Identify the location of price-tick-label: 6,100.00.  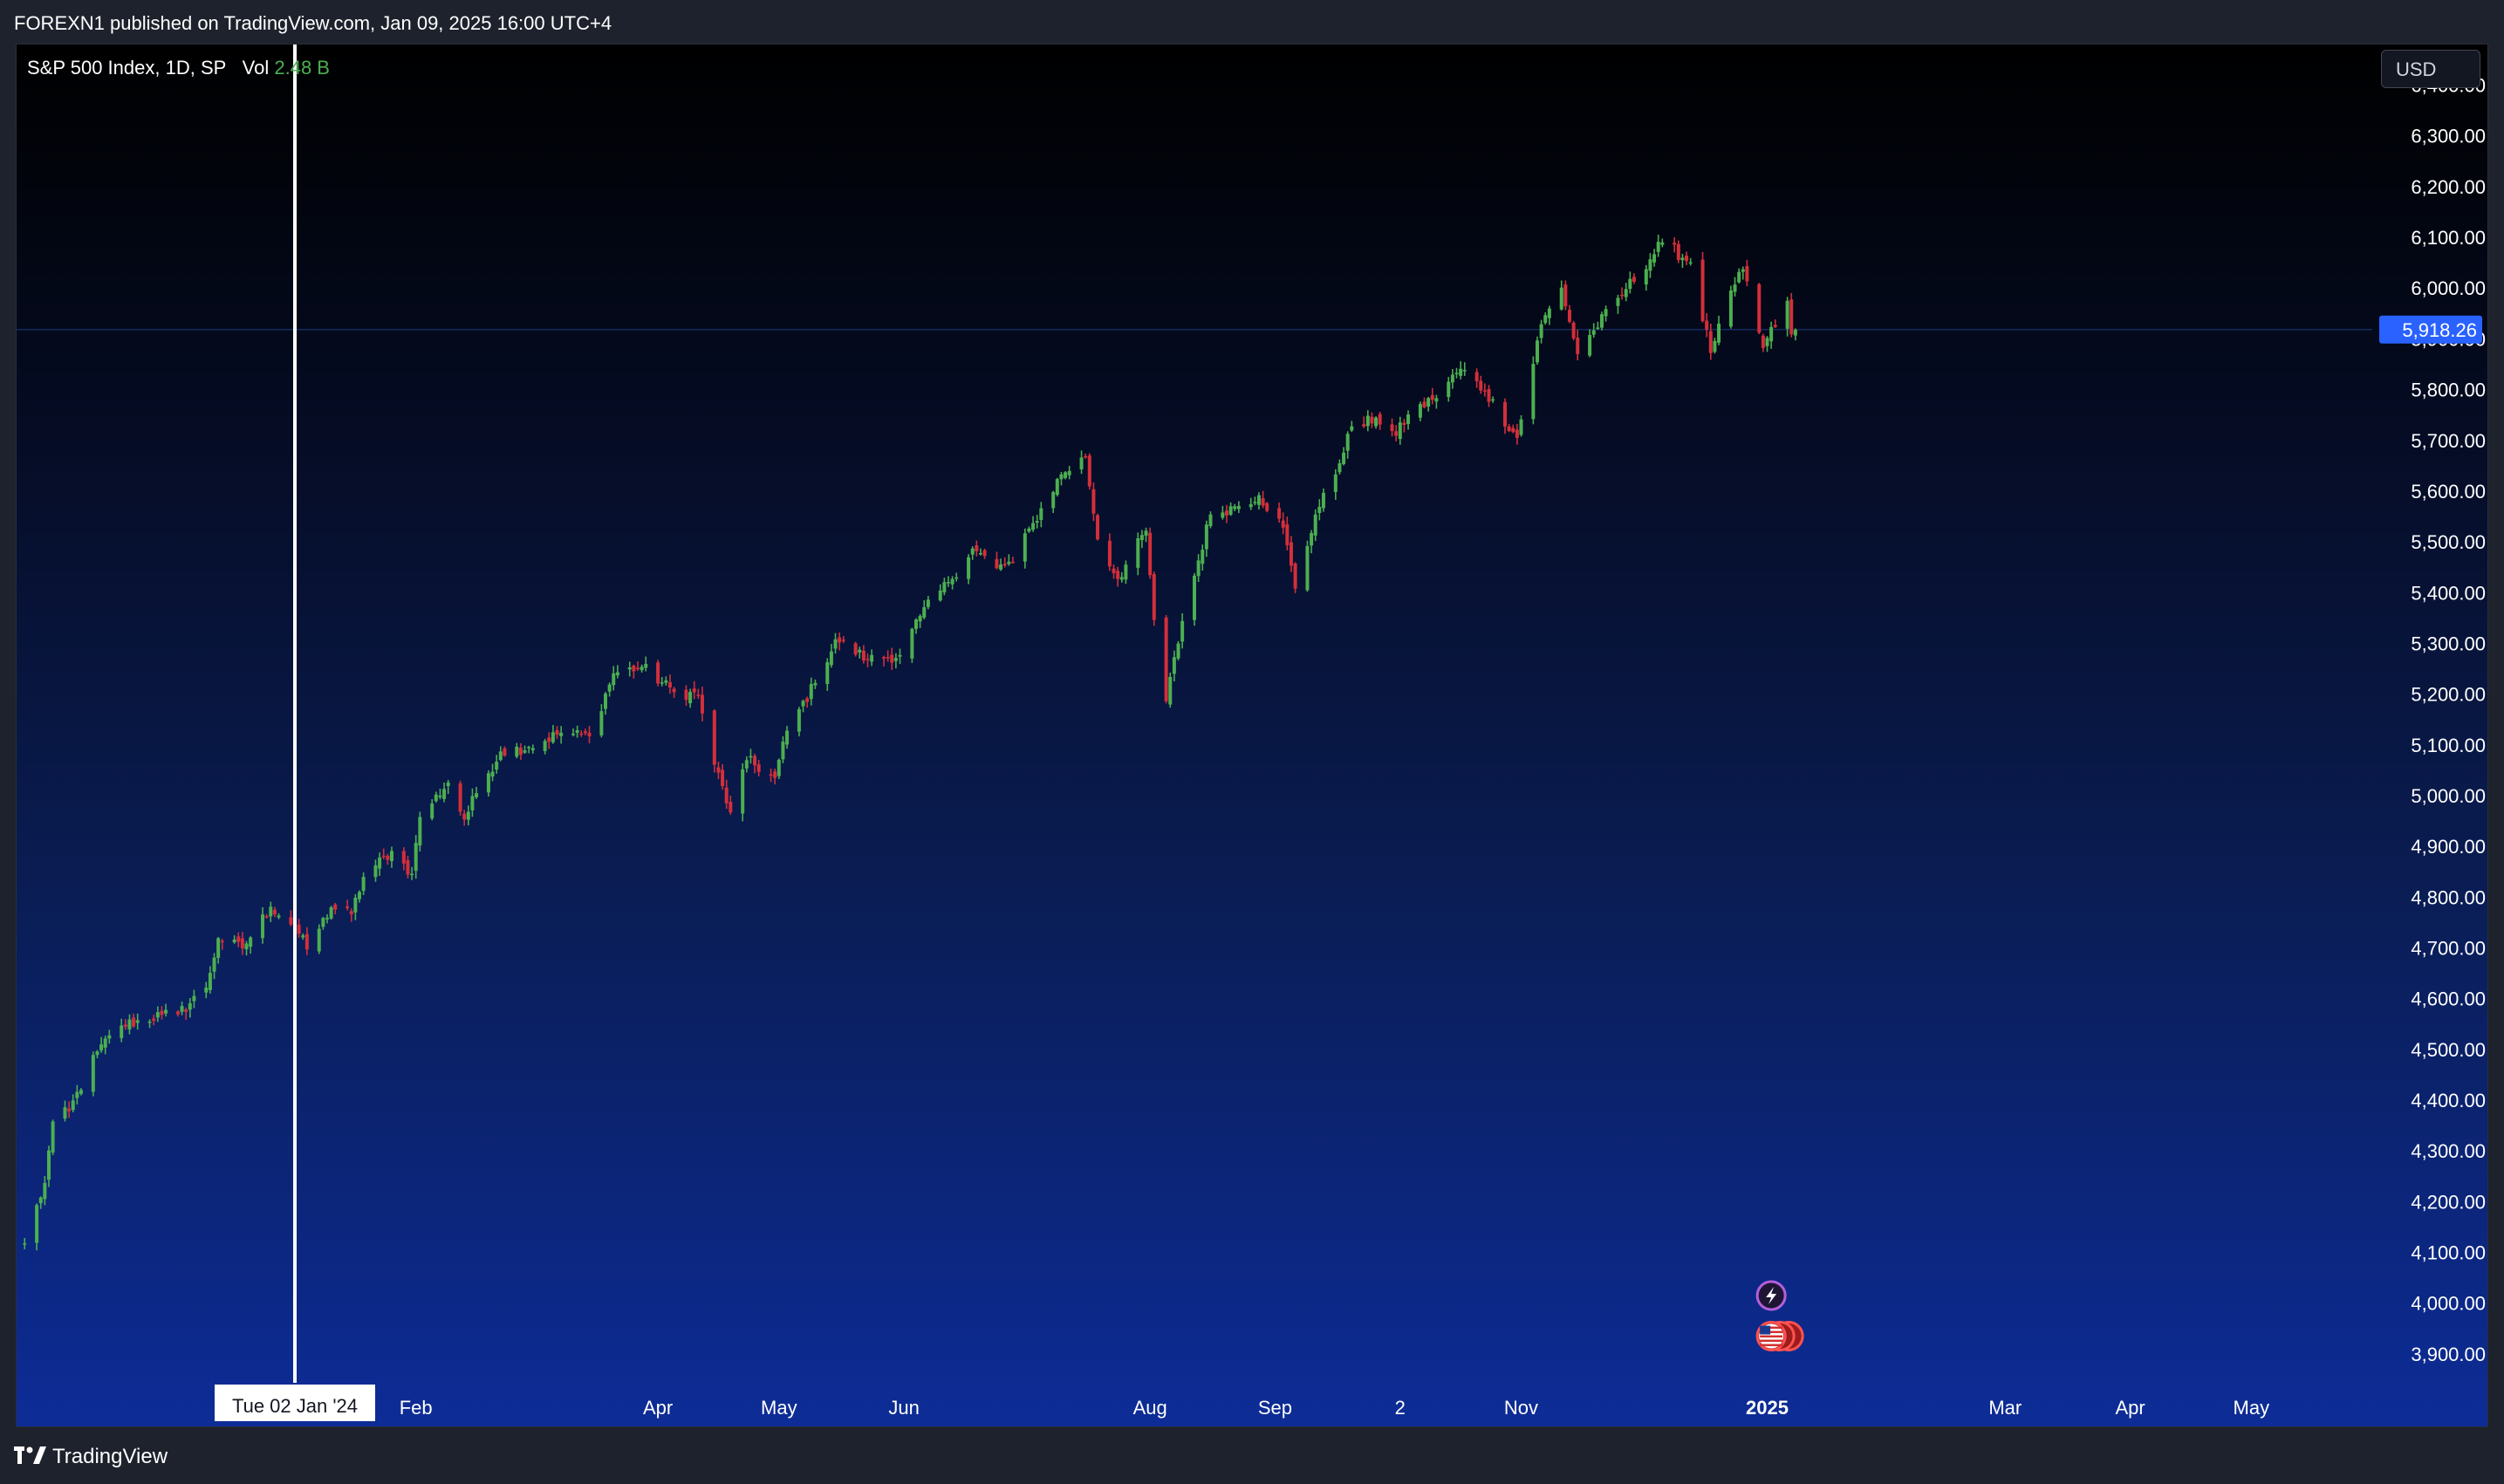
(2448, 238).